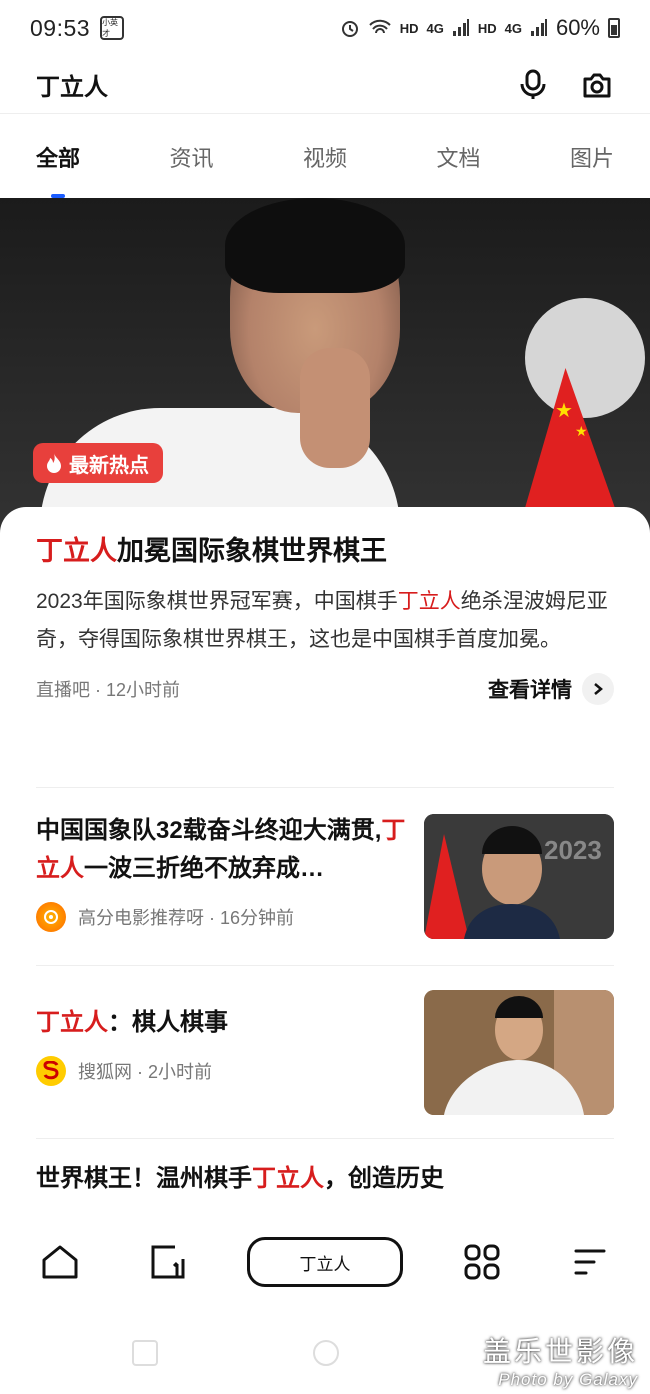 The width and height of the screenshot is (650, 1394). Describe the element at coordinates (335, 408) in the screenshot. I see `hero-person-hand` at that location.